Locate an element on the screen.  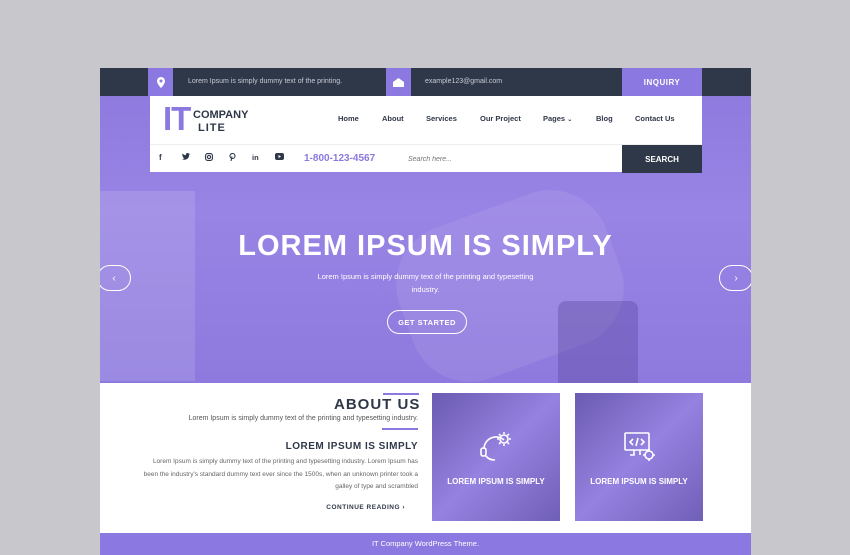
code-monitor-icon is located at coordinates (639, 449).